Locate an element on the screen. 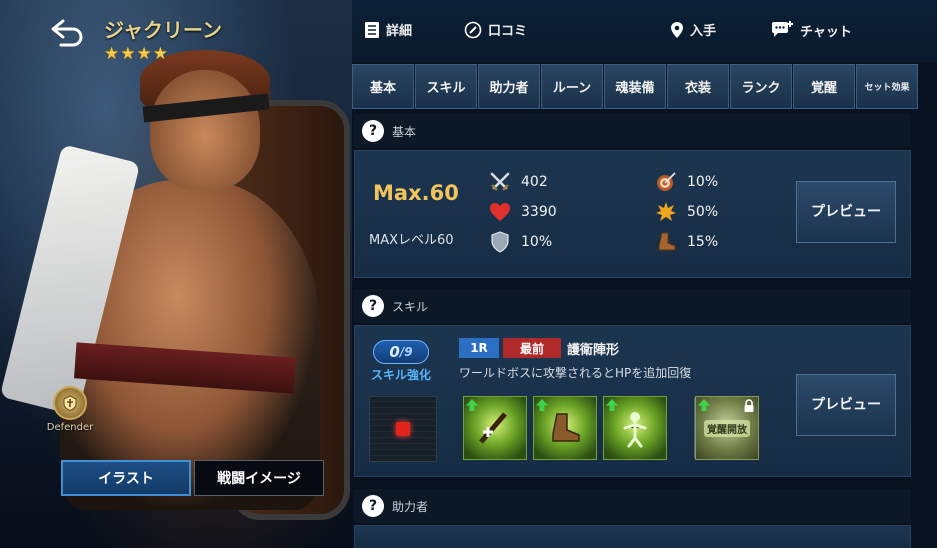 This screenshot has height=548, width=937. basic-preview-button: プレビュー is located at coordinates (846, 212).